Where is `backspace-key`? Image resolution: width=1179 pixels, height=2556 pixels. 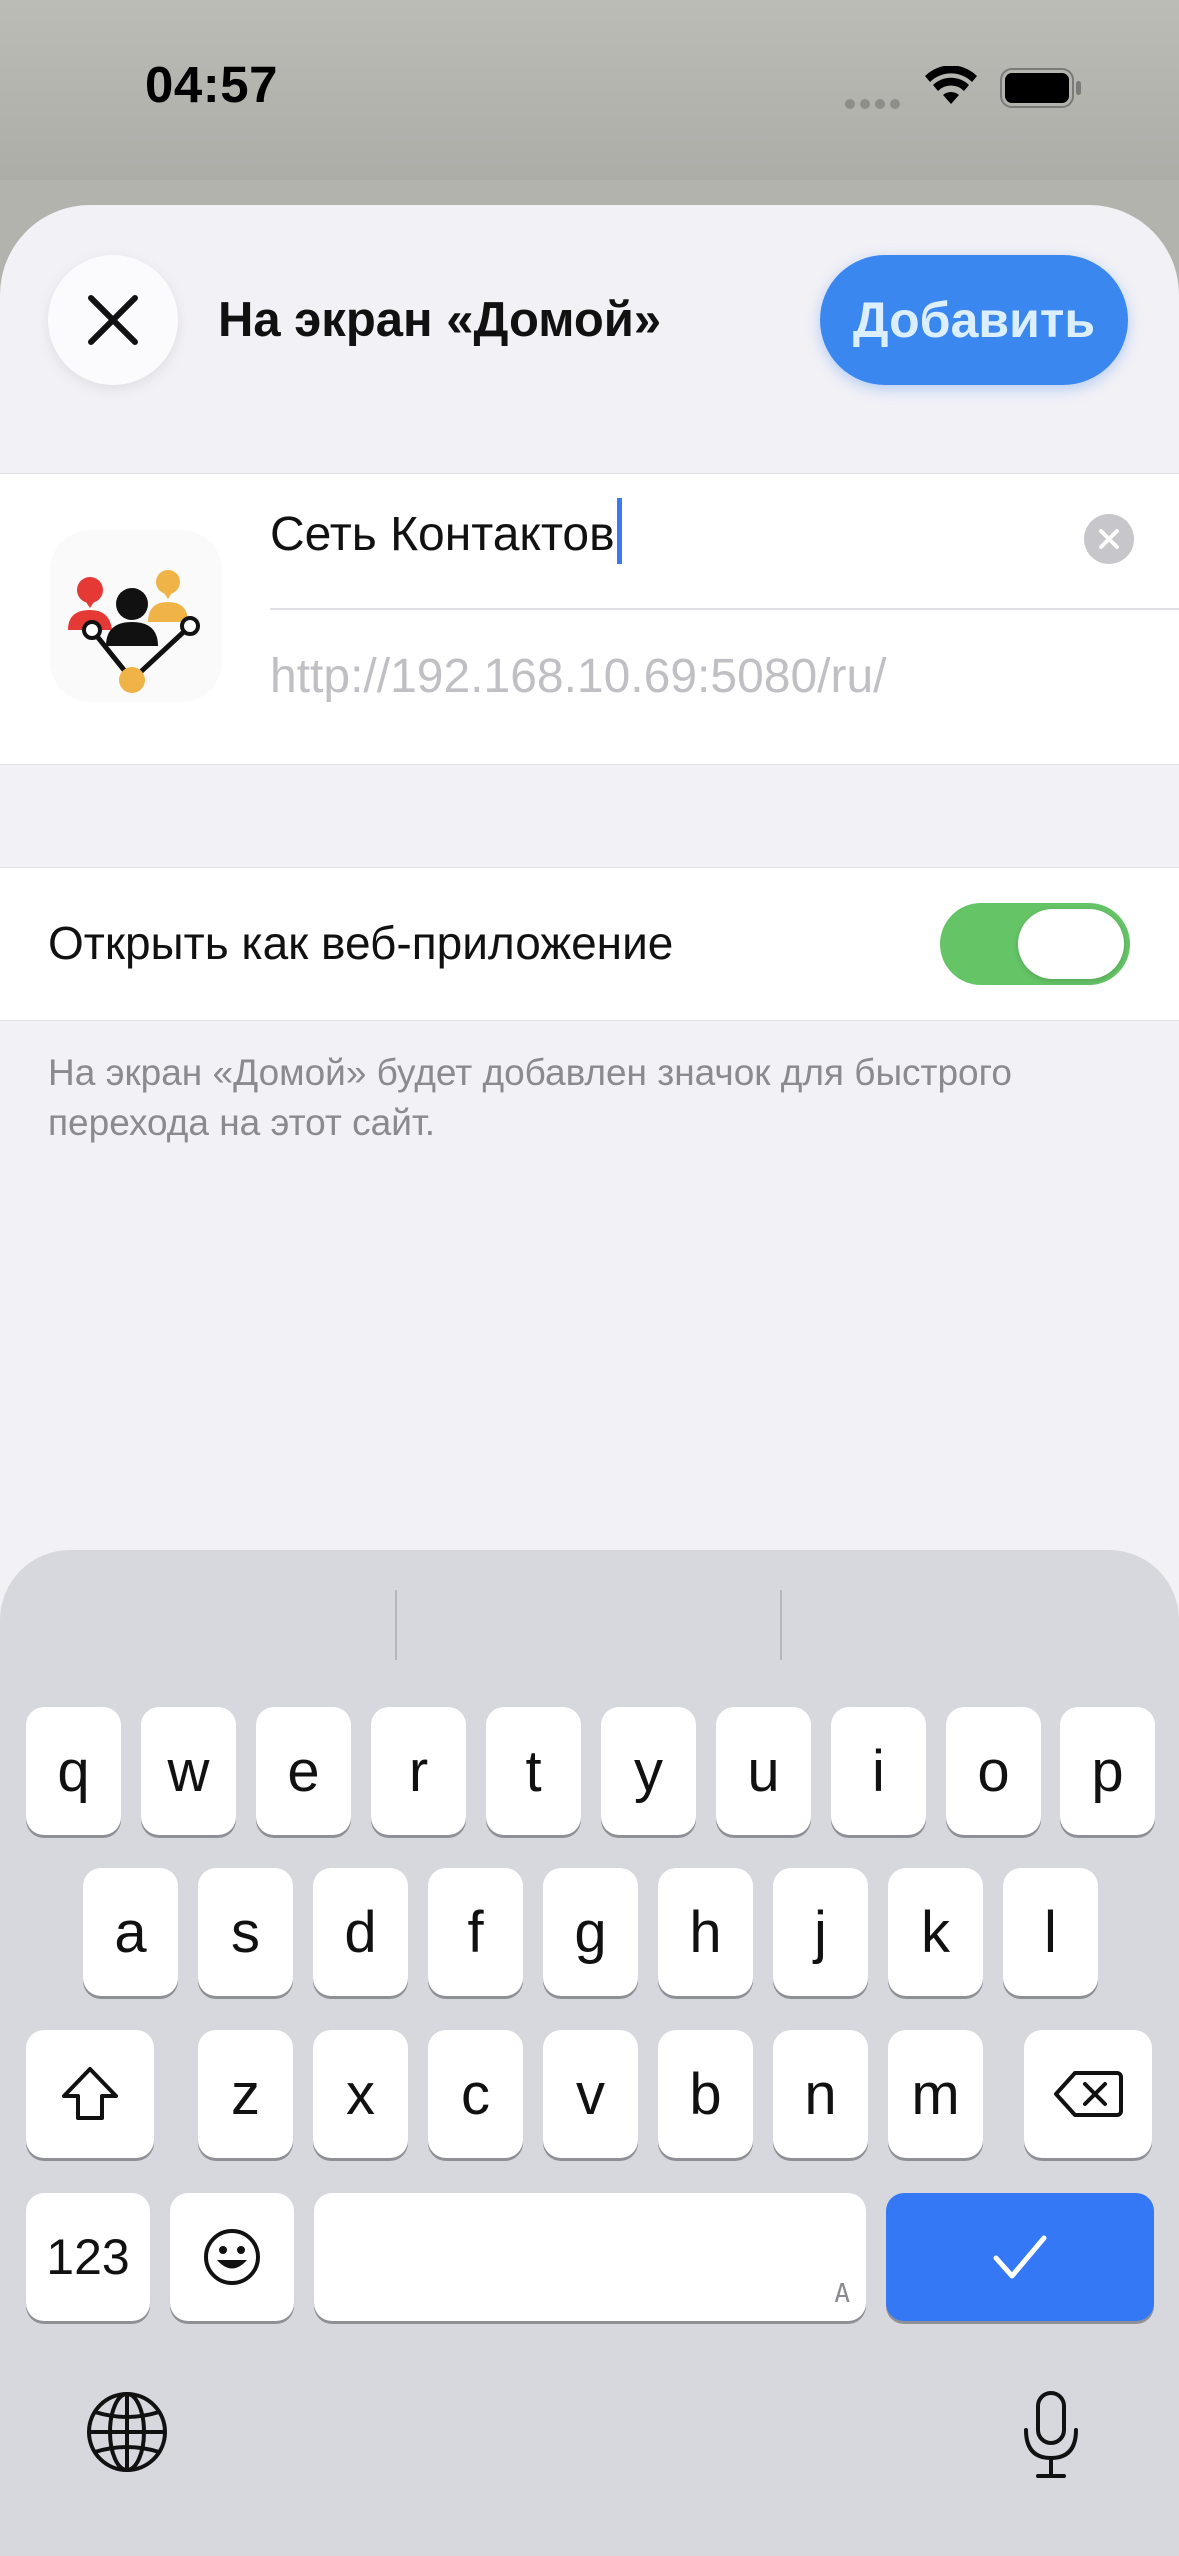
backspace-key is located at coordinates (1088, 2094).